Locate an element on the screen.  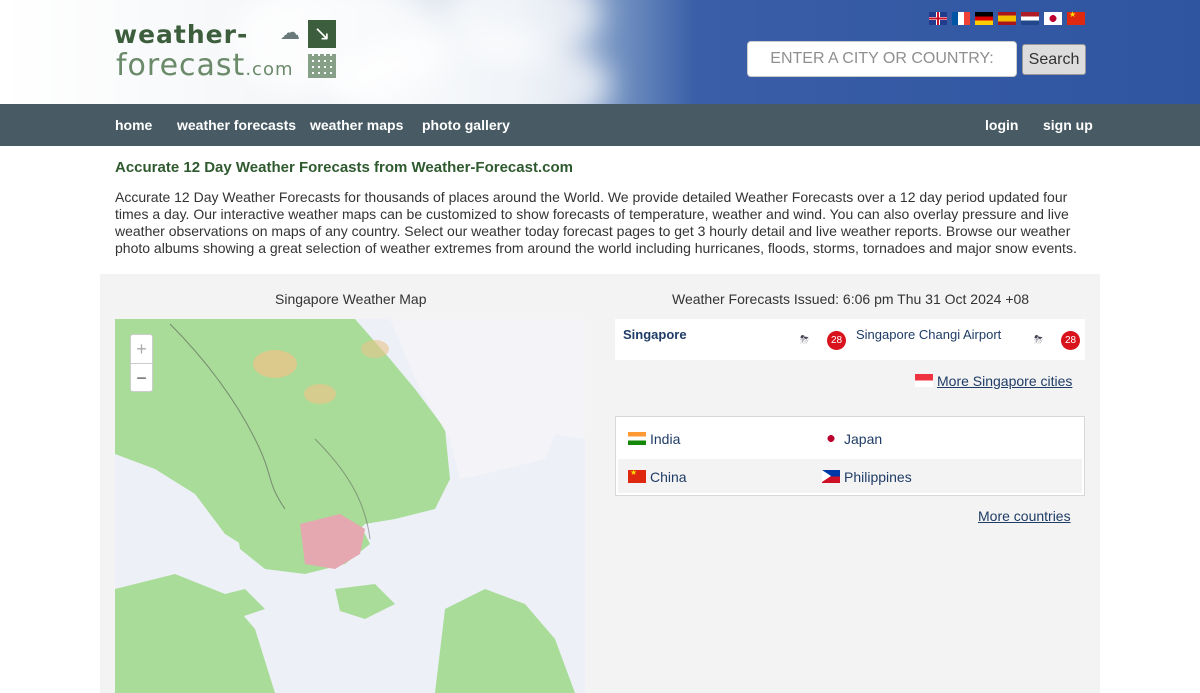
country-link-china: China is located at coordinates (657, 476).